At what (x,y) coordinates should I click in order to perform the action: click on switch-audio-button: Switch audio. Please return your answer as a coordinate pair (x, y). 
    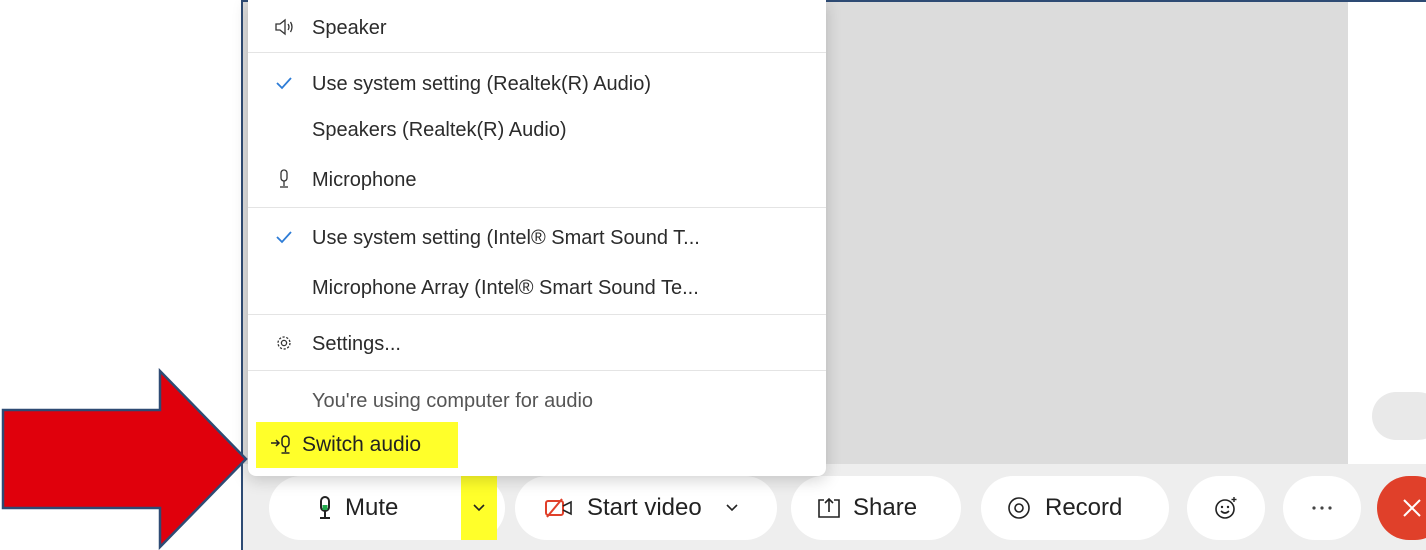
    Looking at the image, I should click on (357, 445).